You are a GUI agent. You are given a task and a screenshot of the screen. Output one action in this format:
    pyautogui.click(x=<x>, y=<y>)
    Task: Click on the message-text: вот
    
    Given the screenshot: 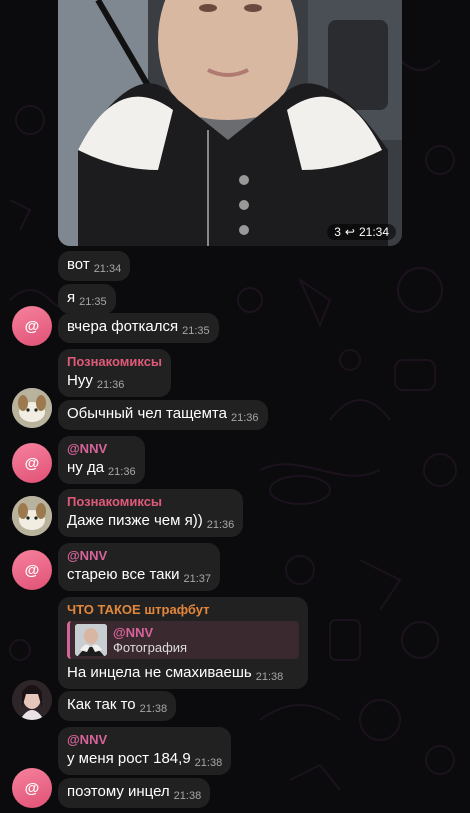 What is the action you would take?
    pyautogui.click(x=78, y=264)
    